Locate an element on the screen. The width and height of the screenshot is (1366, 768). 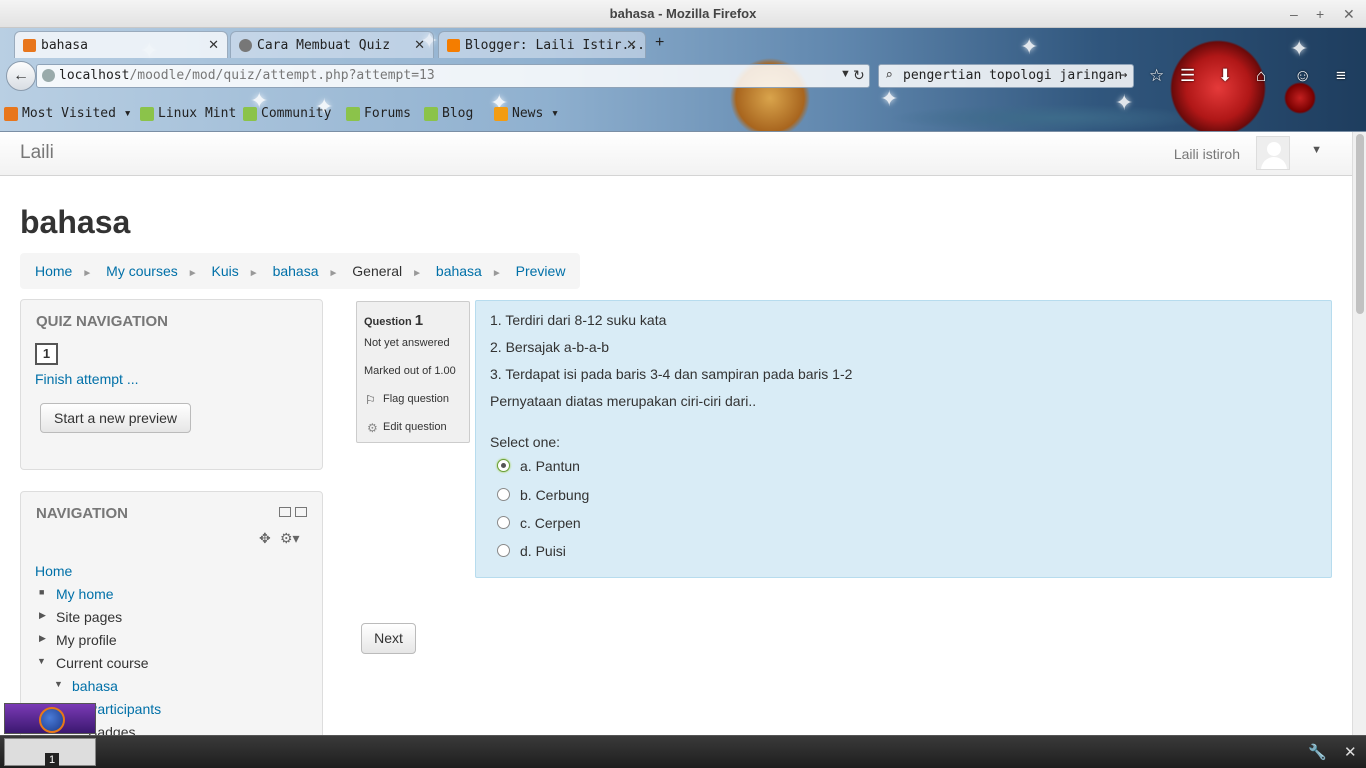
nav-item-home: Home is located at coordinates (53, 571).